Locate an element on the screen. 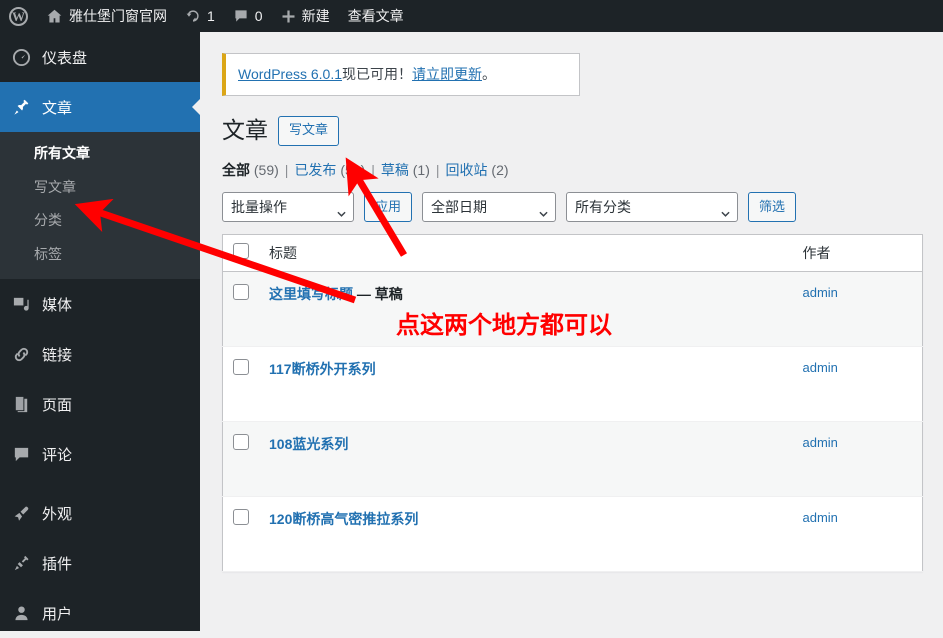 Image resolution: width=943 pixels, height=638 pixels. comments-count: 0 is located at coordinates (258, 16).